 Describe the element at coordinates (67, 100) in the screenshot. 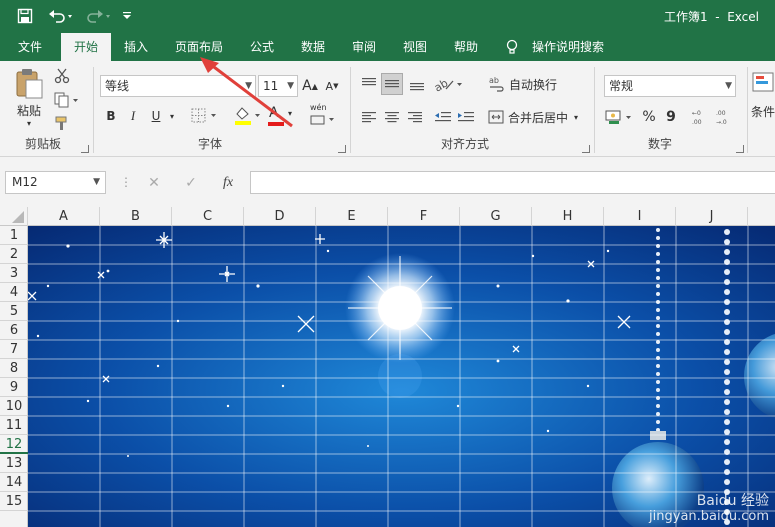

I see `copy-icon` at that location.